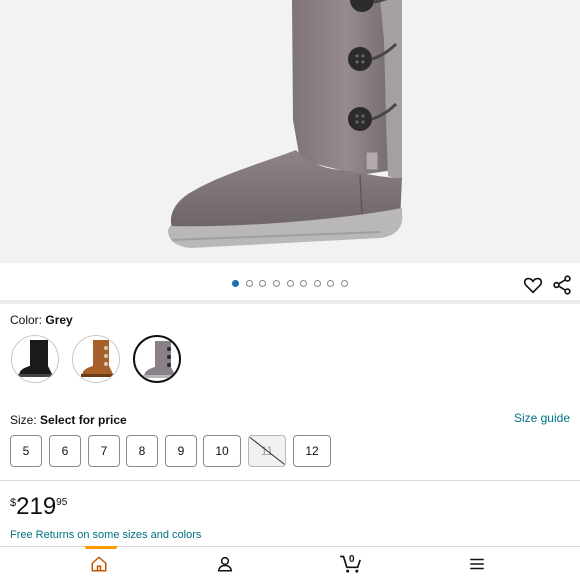  I want to click on nav-menu, so click(477, 564).